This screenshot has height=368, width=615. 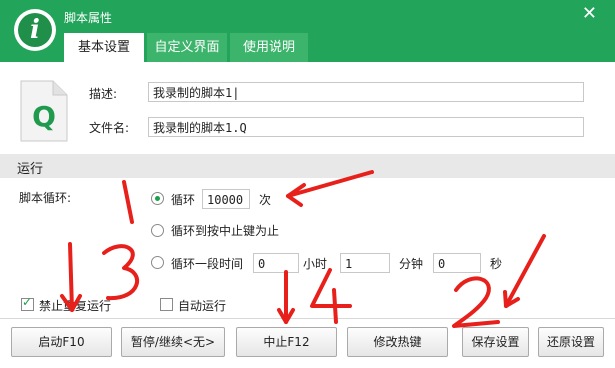 I want to click on second-unit: 秒, so click(x=496, y=264).